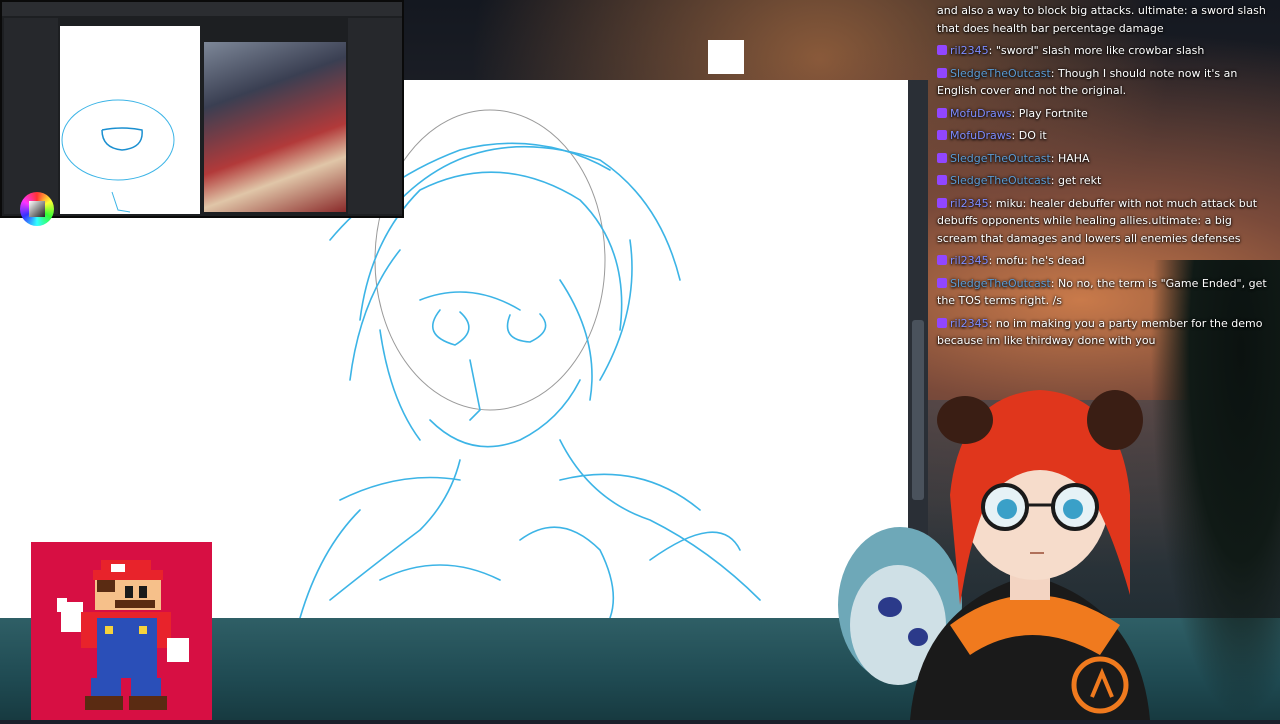 The width and height of the screenshot is (1280, 724). What do you see at coordinates (31, 122) in the screenshot?
I see `tool-panel` at bounding box center [31, 122].